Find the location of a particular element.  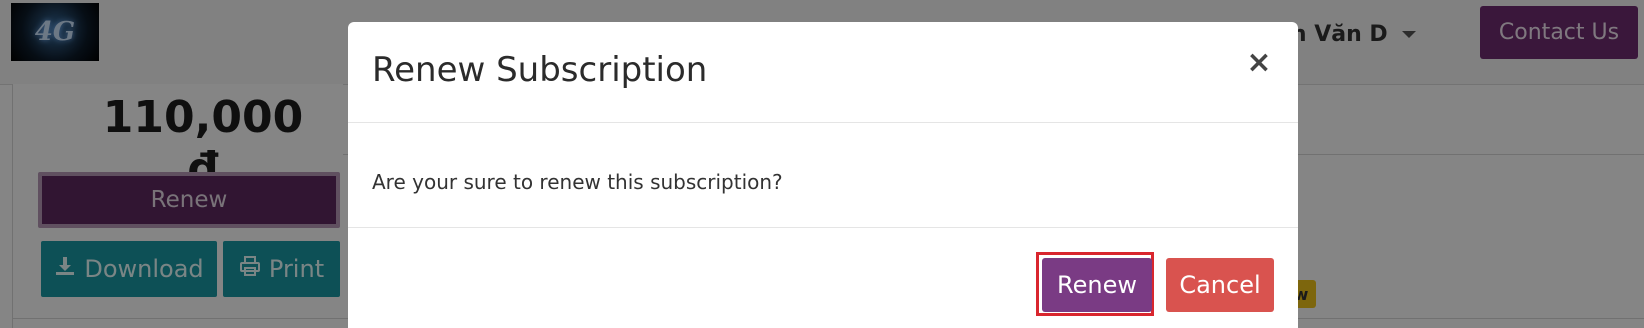

modal-title: Renew Subscription is located at coordinates (540, 70).